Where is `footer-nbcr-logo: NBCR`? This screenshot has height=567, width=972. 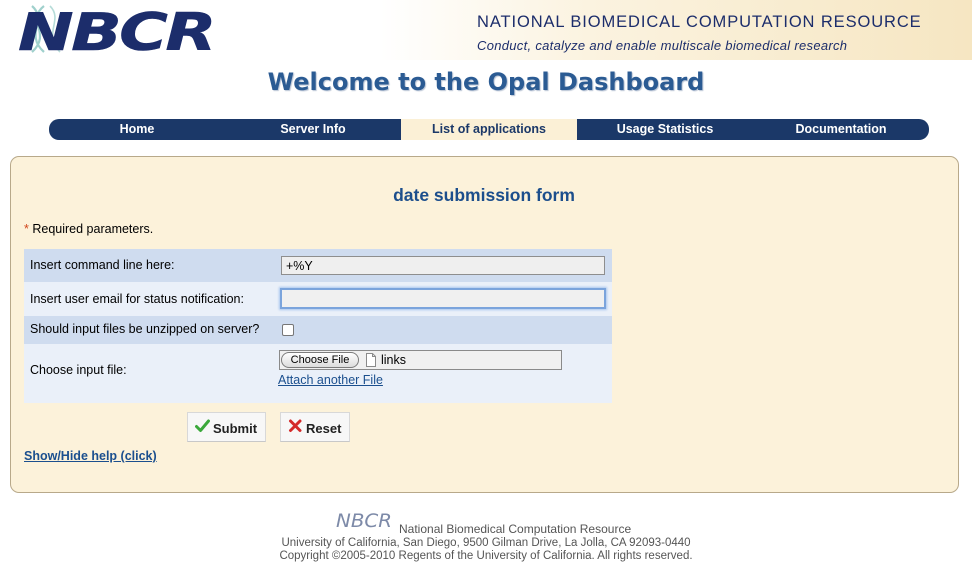
footer-nbcr-logo: NBCR is located at coordinates (365, 522).